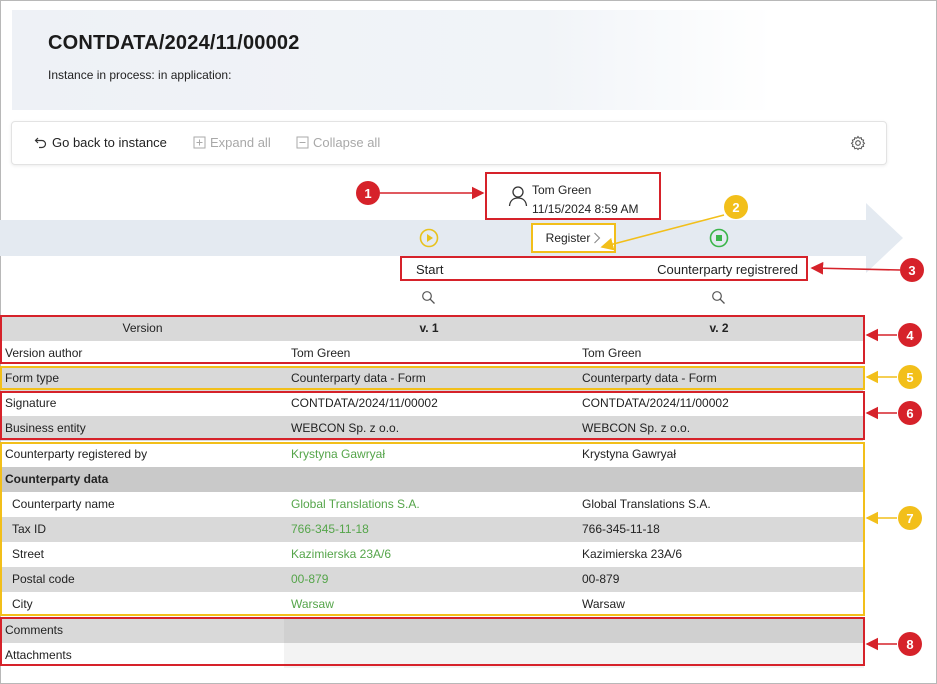 The image size is (937, 684). What do you see at coordinates (140, 75) in the screenshot?
I see `page-subtitle: Instance in process: in application:` at bounding box center [140, 75].